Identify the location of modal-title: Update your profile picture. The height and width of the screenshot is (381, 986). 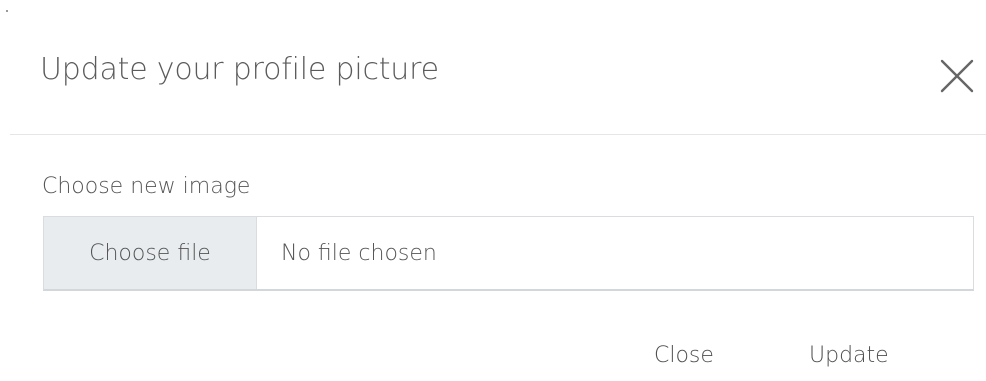
(239, 69).